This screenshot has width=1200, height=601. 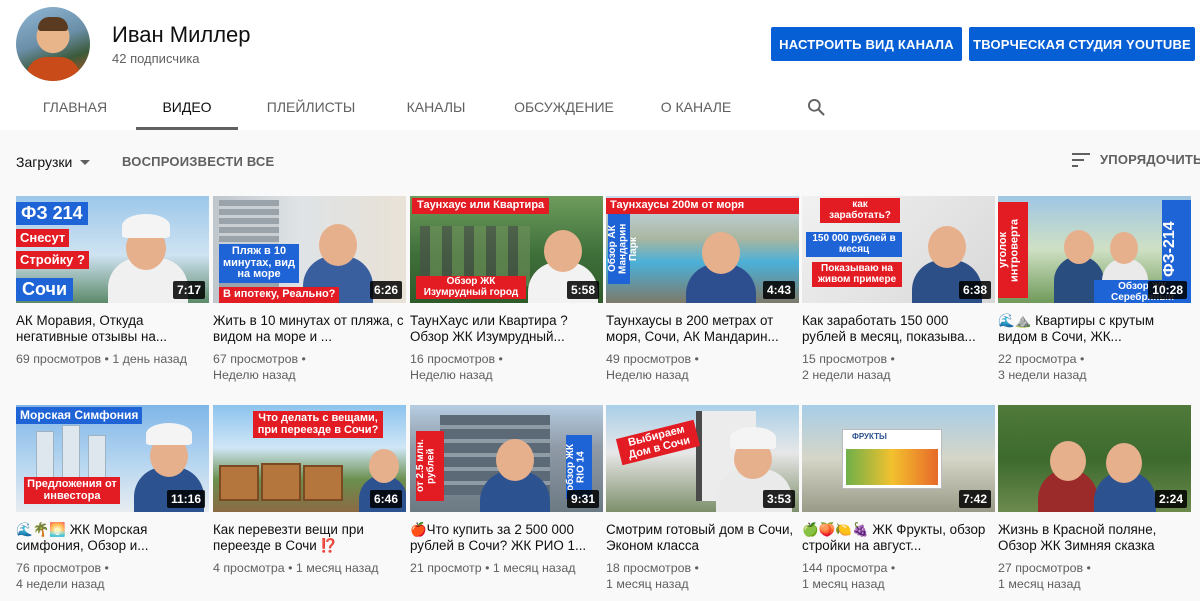 What do you see at coordinates (493, 568) in the screenshot?
I see `video-meta: 21 просмотр • 1 месяц назад` at bounding box center [493, 568].